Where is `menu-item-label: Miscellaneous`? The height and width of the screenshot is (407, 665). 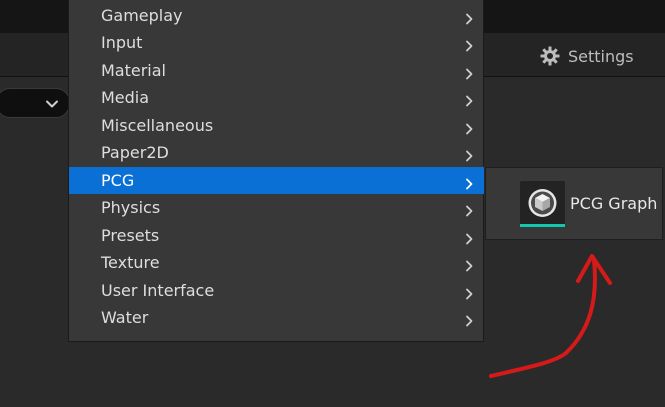 menu-item-label: Miscellaneous is located at coordinates (157, 125).